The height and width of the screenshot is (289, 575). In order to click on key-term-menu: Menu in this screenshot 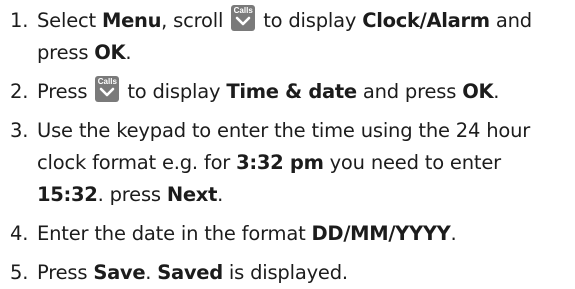, I will do `click(131, 20)`.